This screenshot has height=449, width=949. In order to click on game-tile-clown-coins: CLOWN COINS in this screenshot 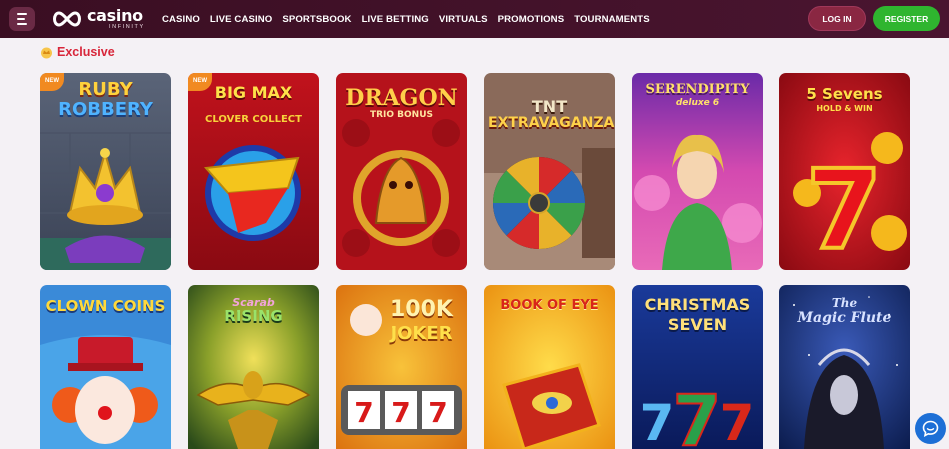, I will do `click(105, 367)`.